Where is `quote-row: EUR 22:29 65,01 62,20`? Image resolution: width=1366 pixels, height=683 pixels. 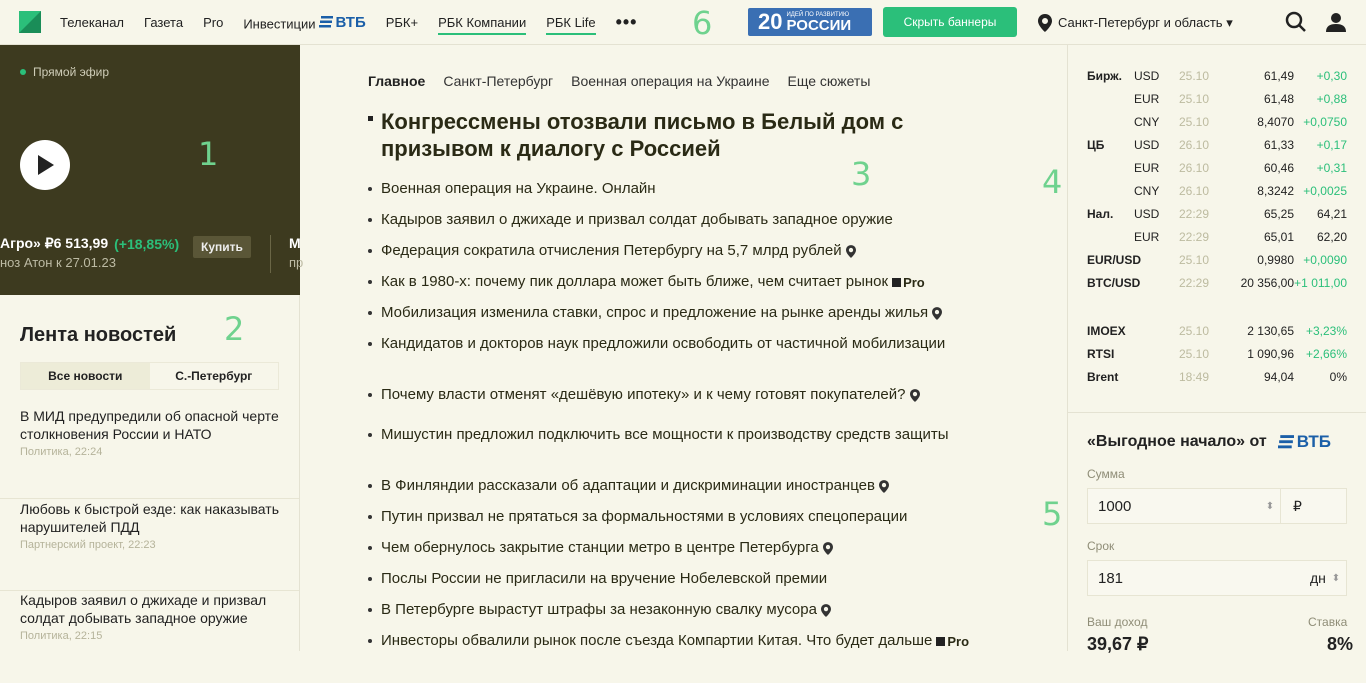
quote-row: EUR 22:29 65,01 62,20 is located at coordinates (1217, 239).